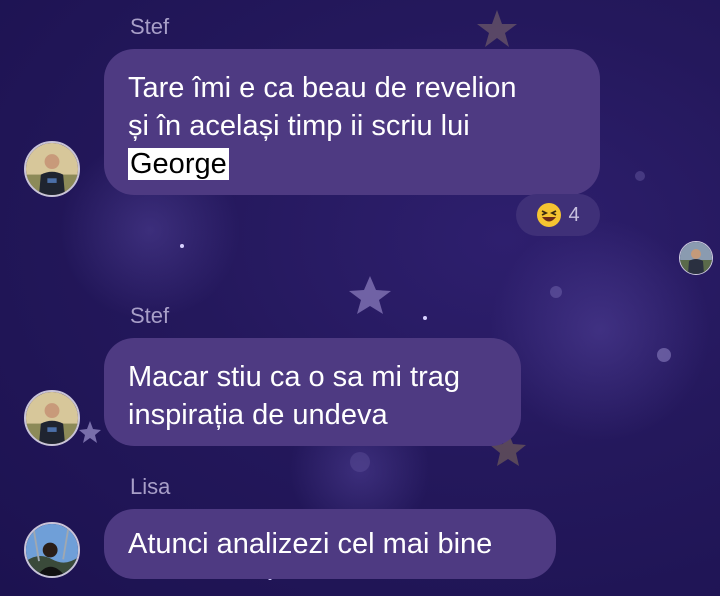  Describe the element at coordinates (294, 377) in the screenshot. I see `message-text: Macar stiu ca o sa mi trag` at that location.